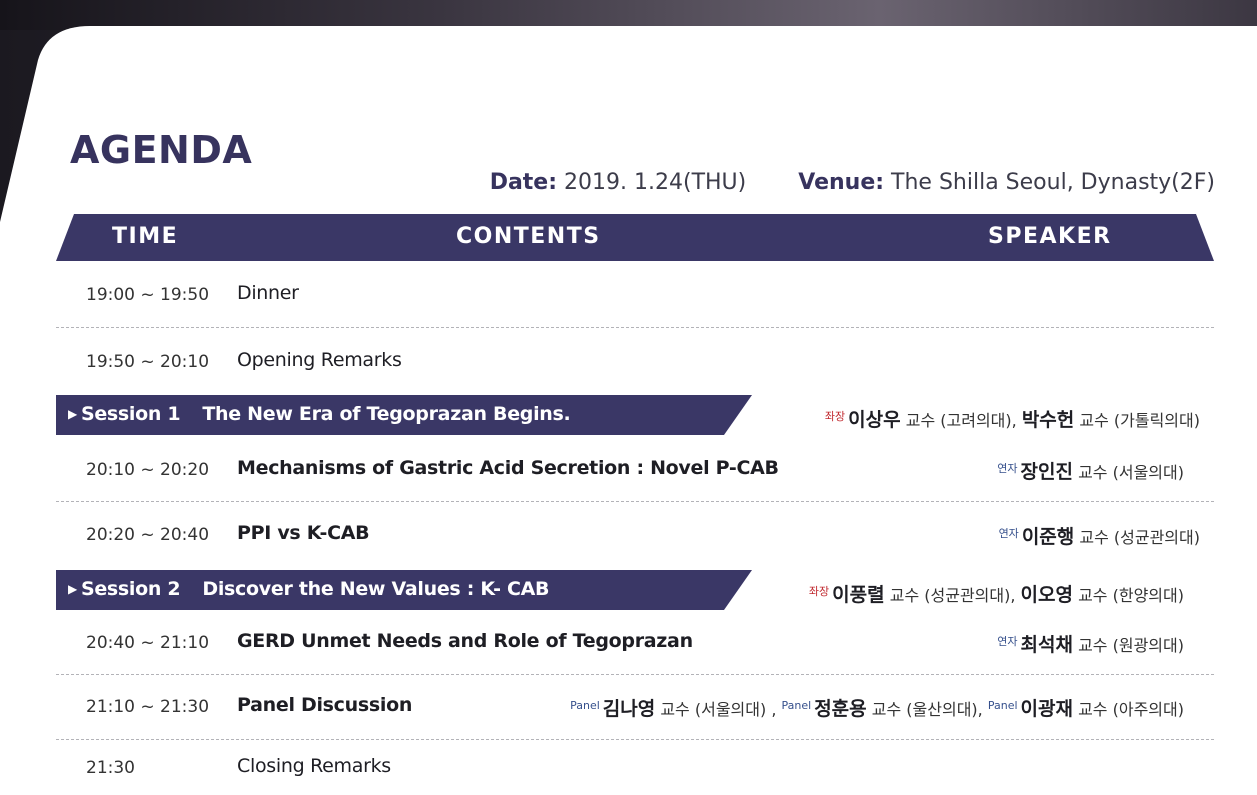  I want to click on row-content: Closing Remarks, so click(314, 766).